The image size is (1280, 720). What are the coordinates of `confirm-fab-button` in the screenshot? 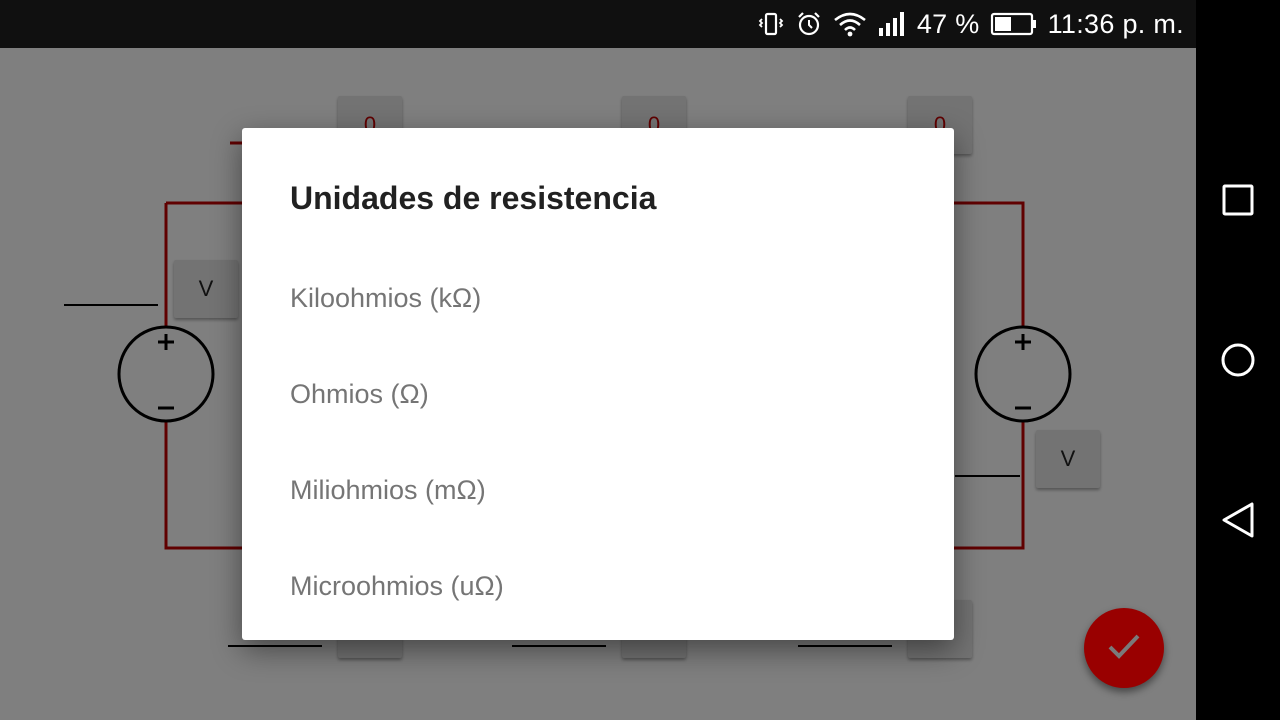 It's located at (1124, 648).